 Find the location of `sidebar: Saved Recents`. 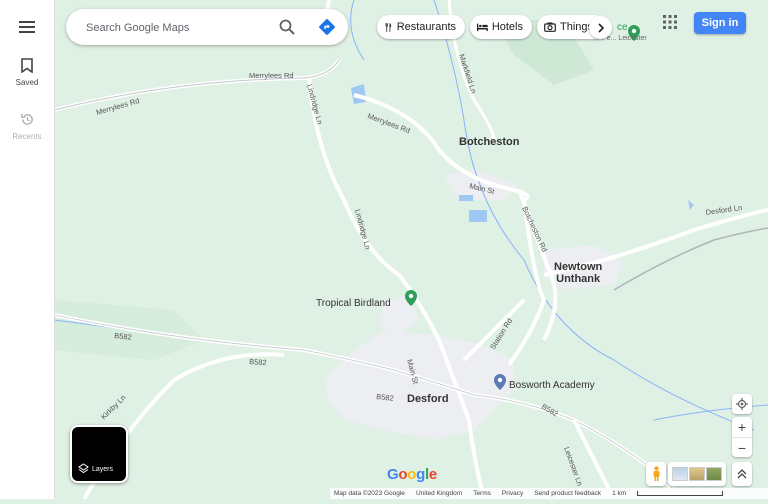

sidebar: Saved Recents is located at coordinates (27, 249).